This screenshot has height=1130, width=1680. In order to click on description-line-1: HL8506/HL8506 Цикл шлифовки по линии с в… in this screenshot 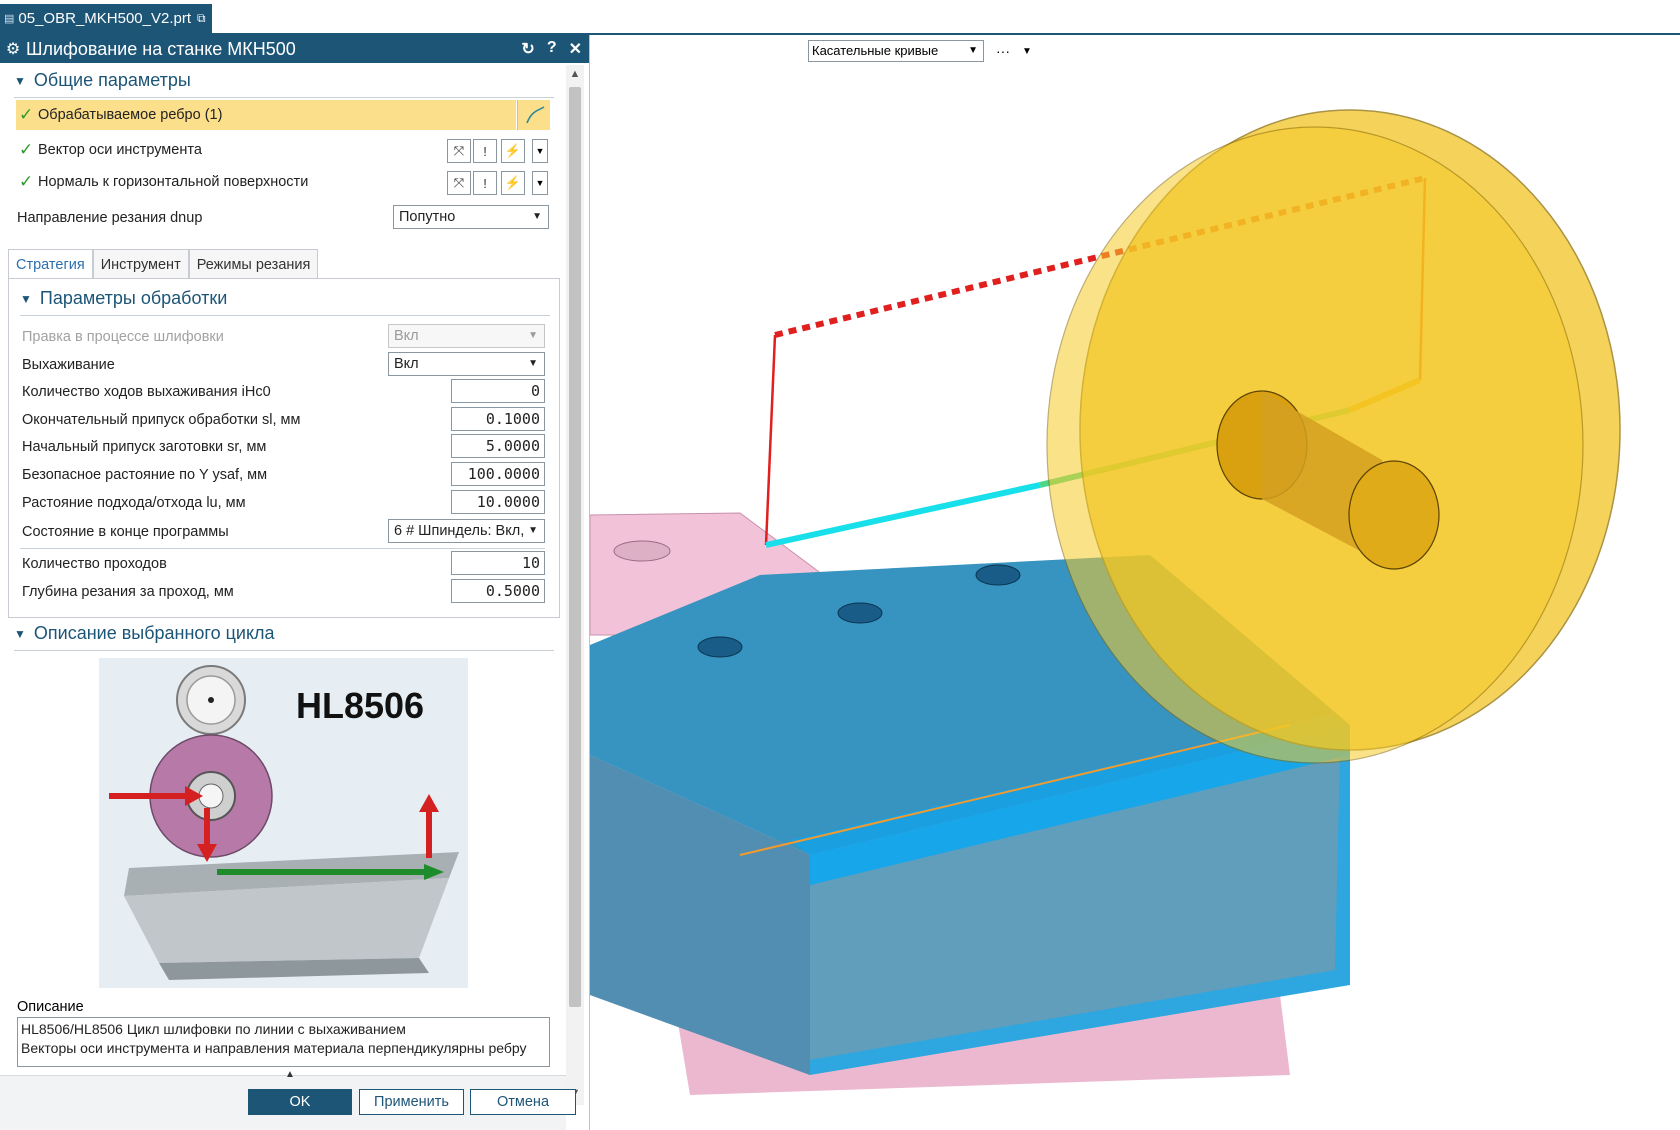, I will do `click(213, 1029)`.